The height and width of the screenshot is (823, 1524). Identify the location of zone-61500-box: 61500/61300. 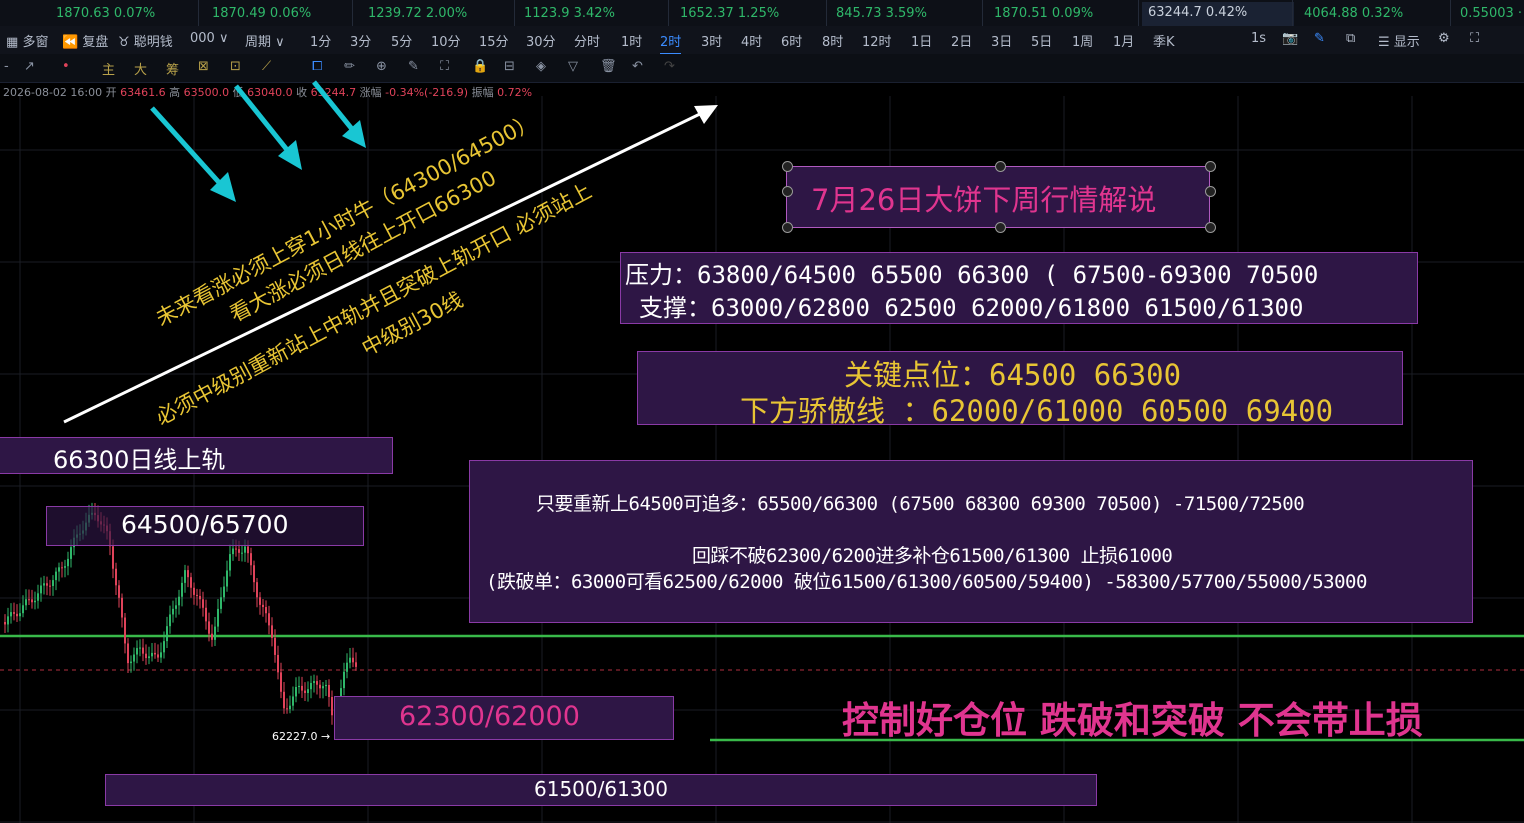
(601, 790).